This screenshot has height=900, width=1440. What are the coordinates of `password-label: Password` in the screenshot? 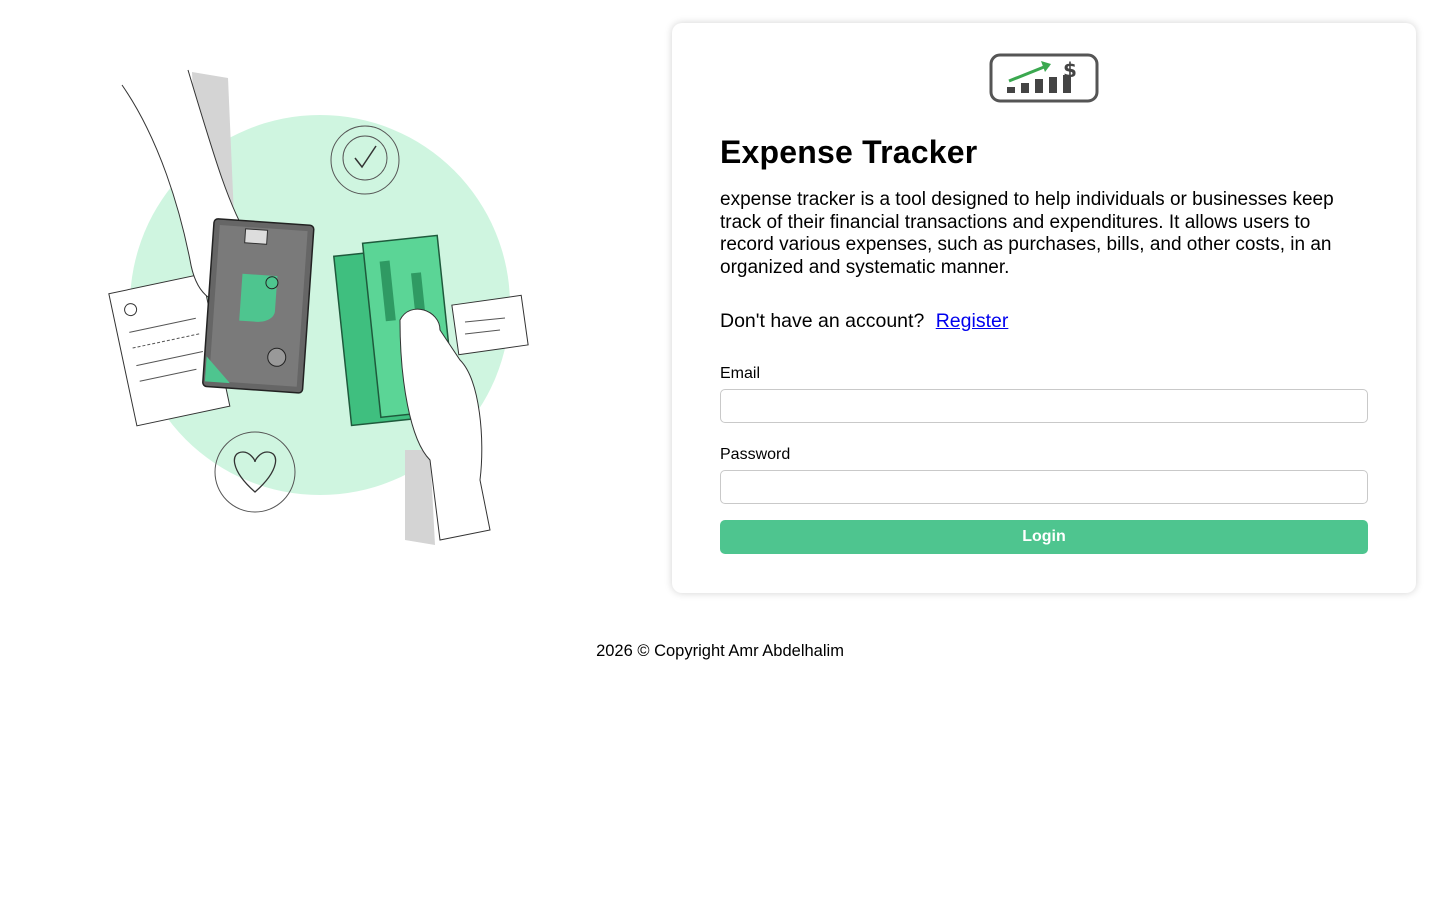 It's located at (755, 455).